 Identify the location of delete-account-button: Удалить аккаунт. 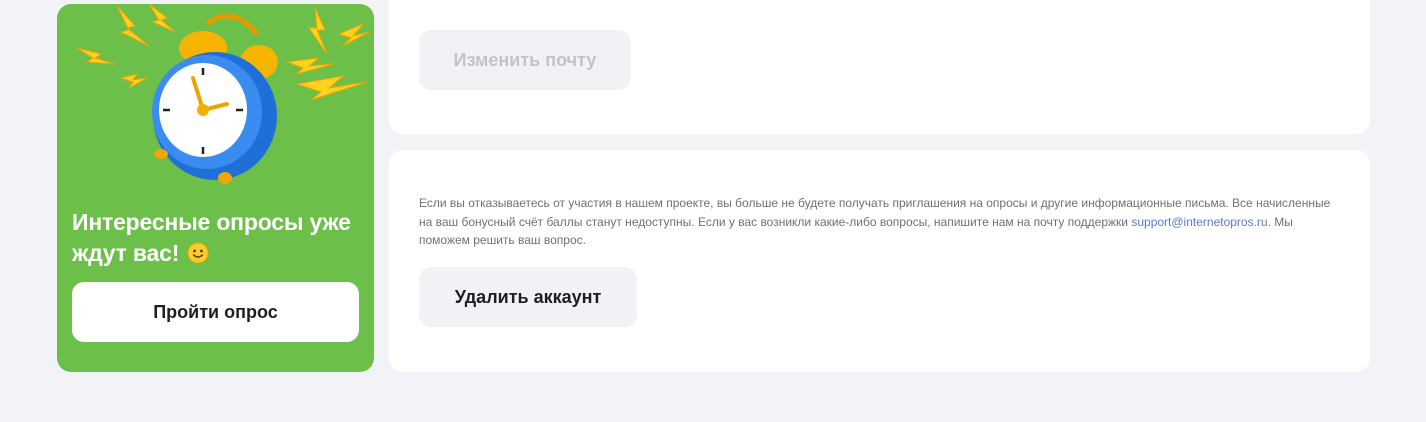
(528, 297).